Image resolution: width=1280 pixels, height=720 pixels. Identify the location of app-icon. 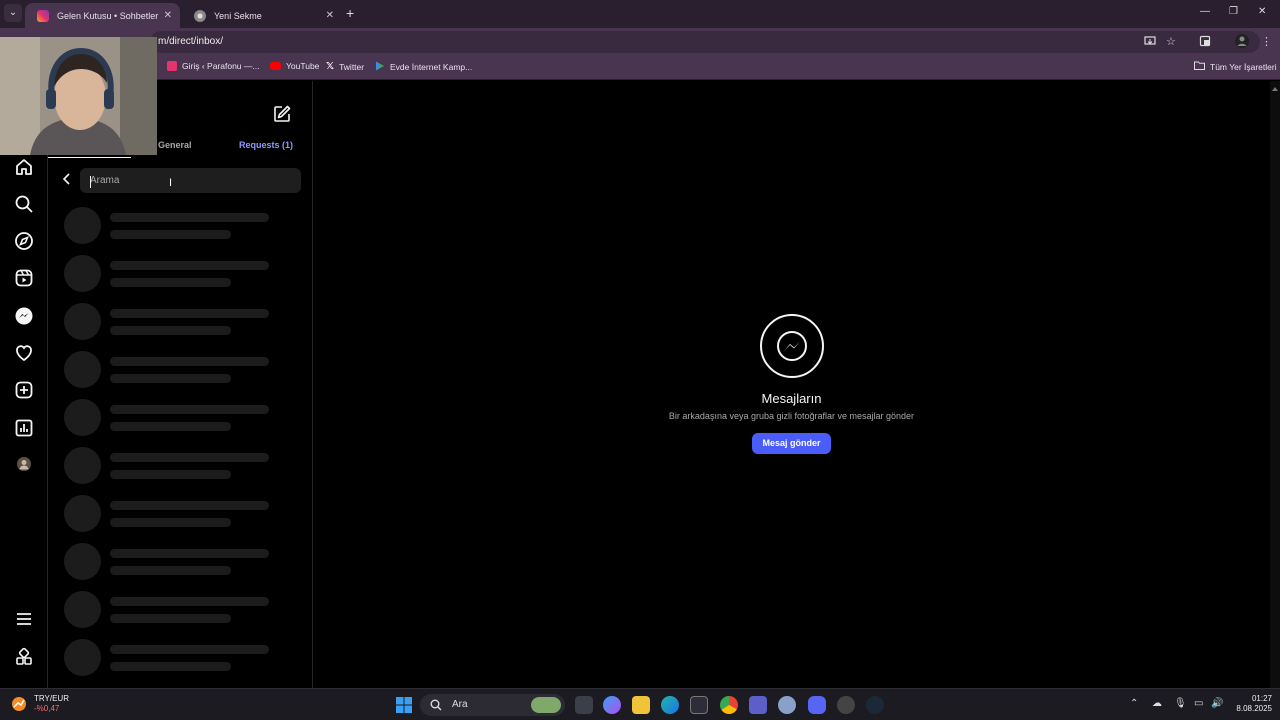
(846, 705).